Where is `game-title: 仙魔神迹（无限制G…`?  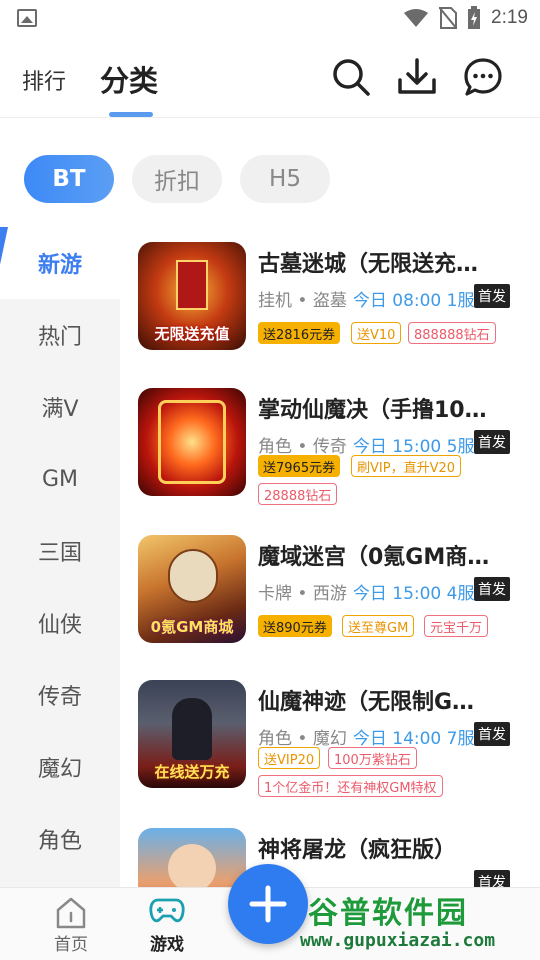 game-title: 仙魔神迹（无限制G… is located at coordinates (366, 702).